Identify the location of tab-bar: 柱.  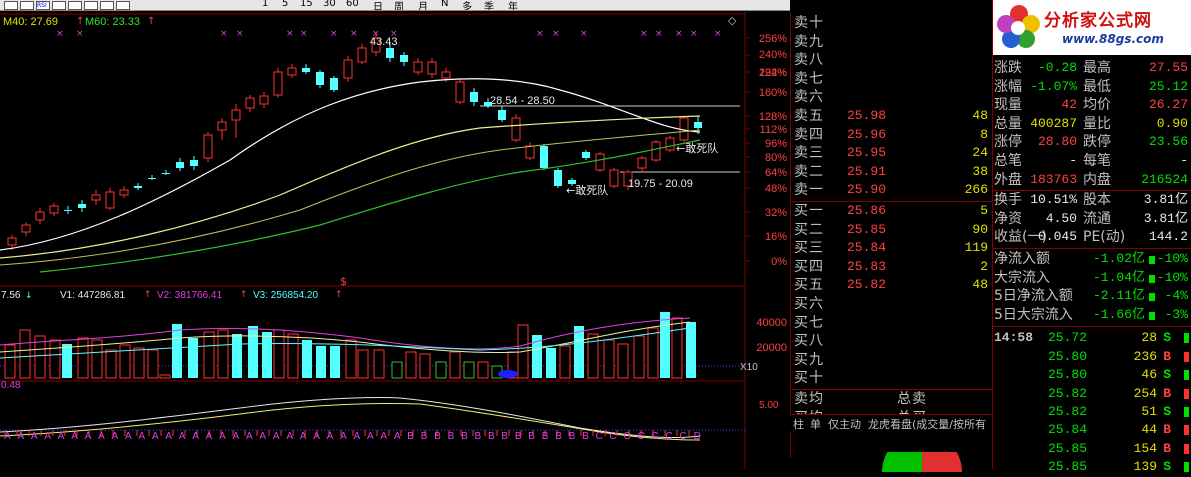
(798, 424).